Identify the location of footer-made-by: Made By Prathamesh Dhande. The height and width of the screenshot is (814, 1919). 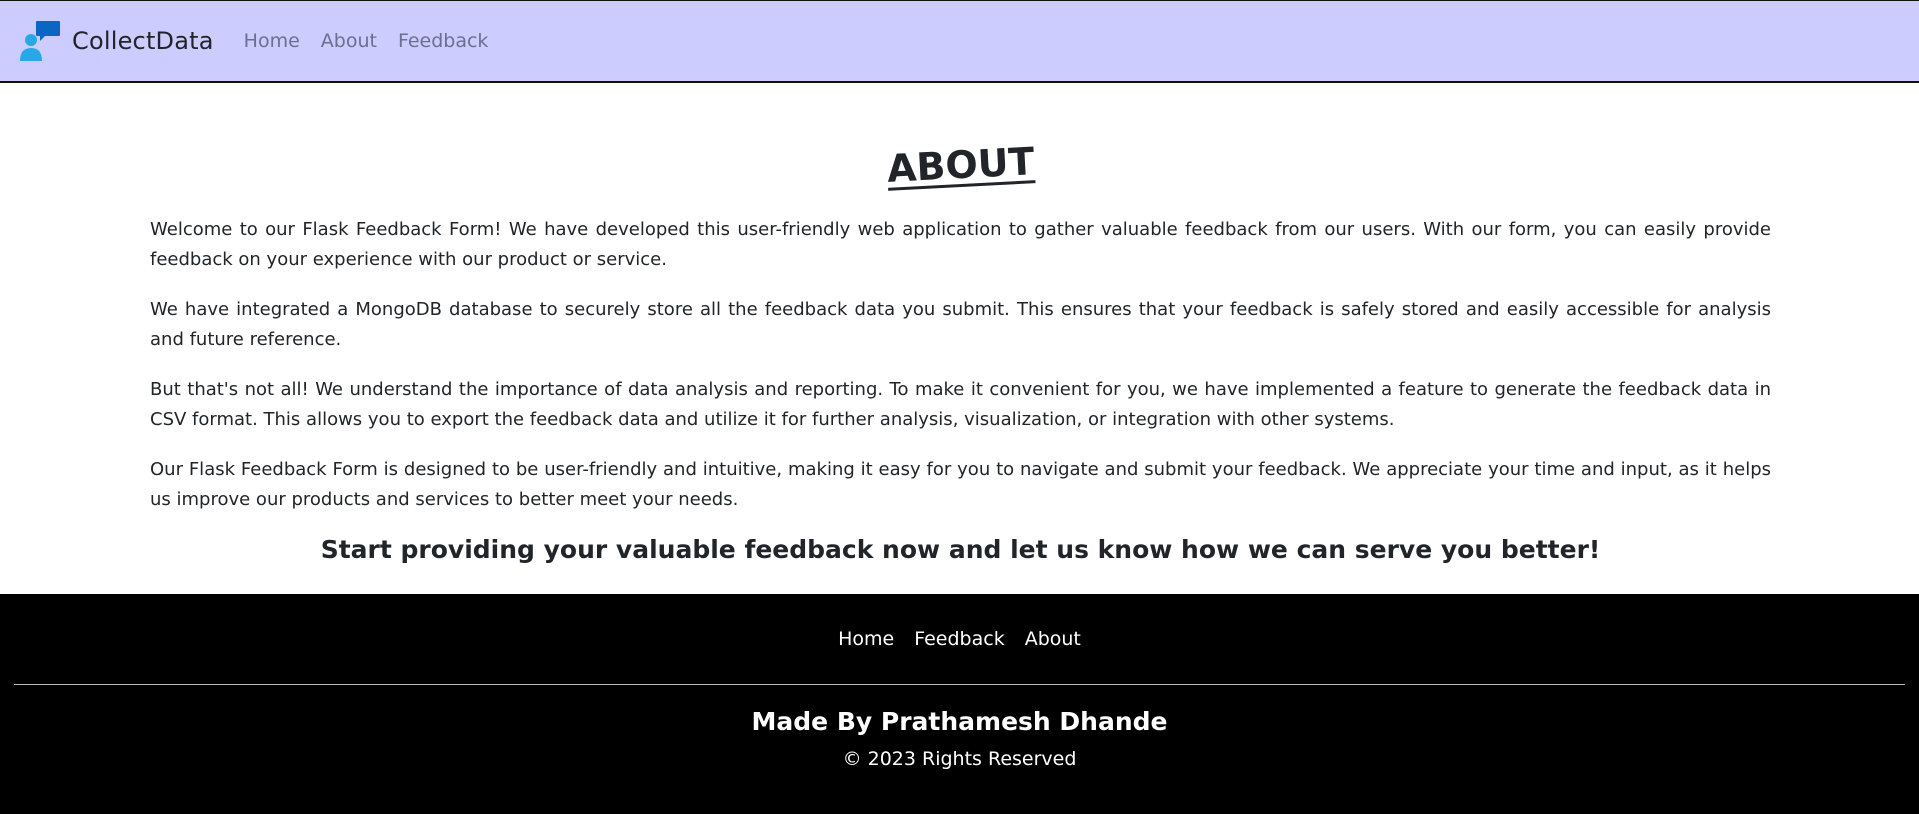
(959, 721).